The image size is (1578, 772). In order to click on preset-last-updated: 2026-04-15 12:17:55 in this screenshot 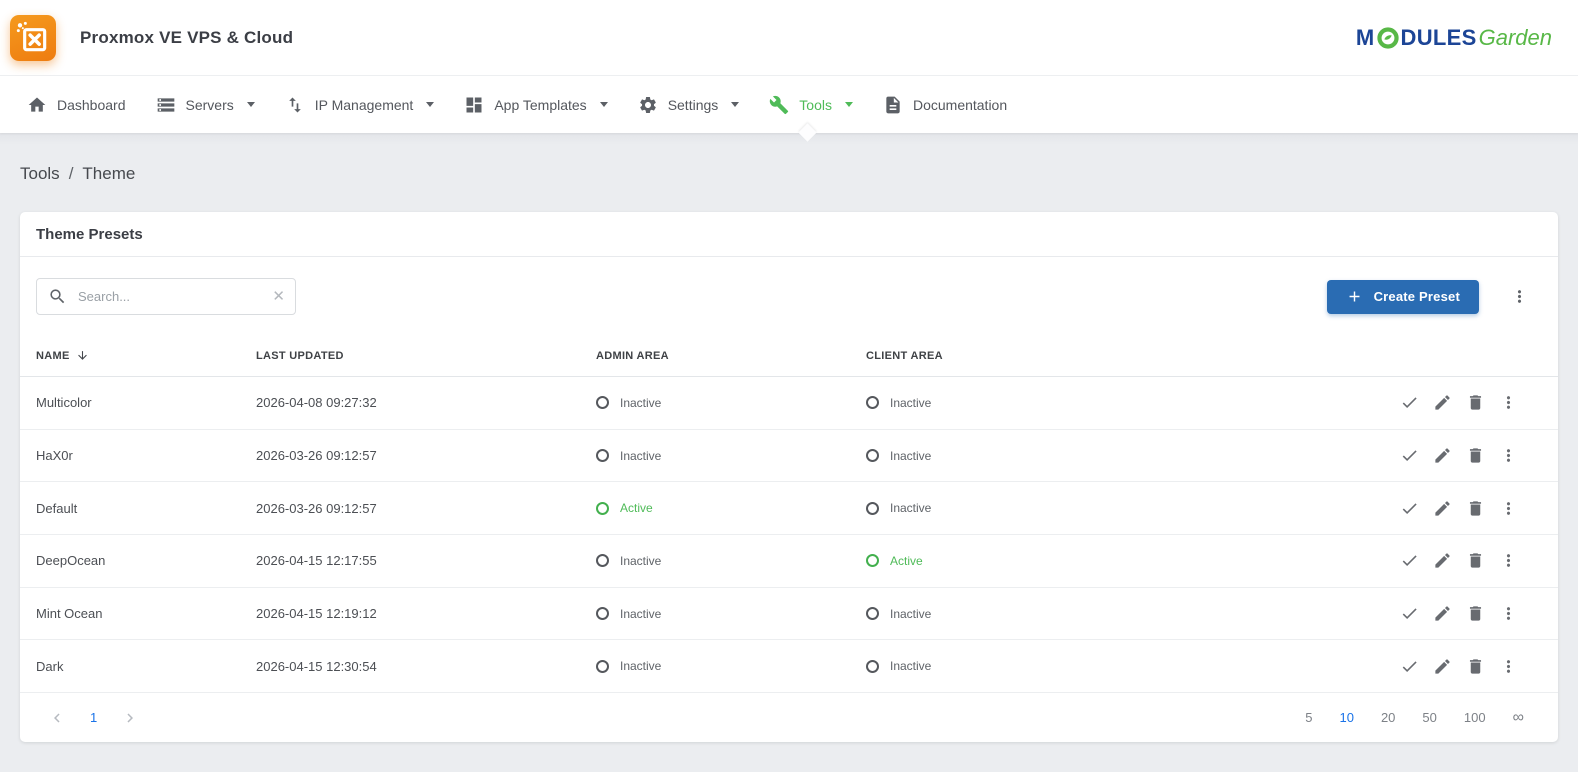, I will do `click(316, 561)`.